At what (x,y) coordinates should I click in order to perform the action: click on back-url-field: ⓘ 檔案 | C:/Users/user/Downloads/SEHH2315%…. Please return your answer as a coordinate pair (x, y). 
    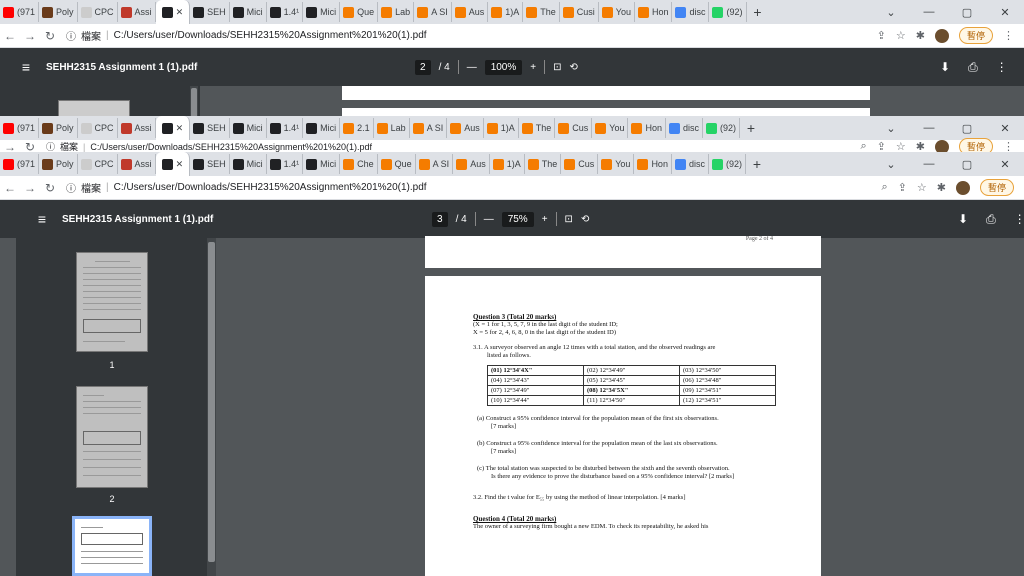
    Looking at the image, I should click on (246, 35).